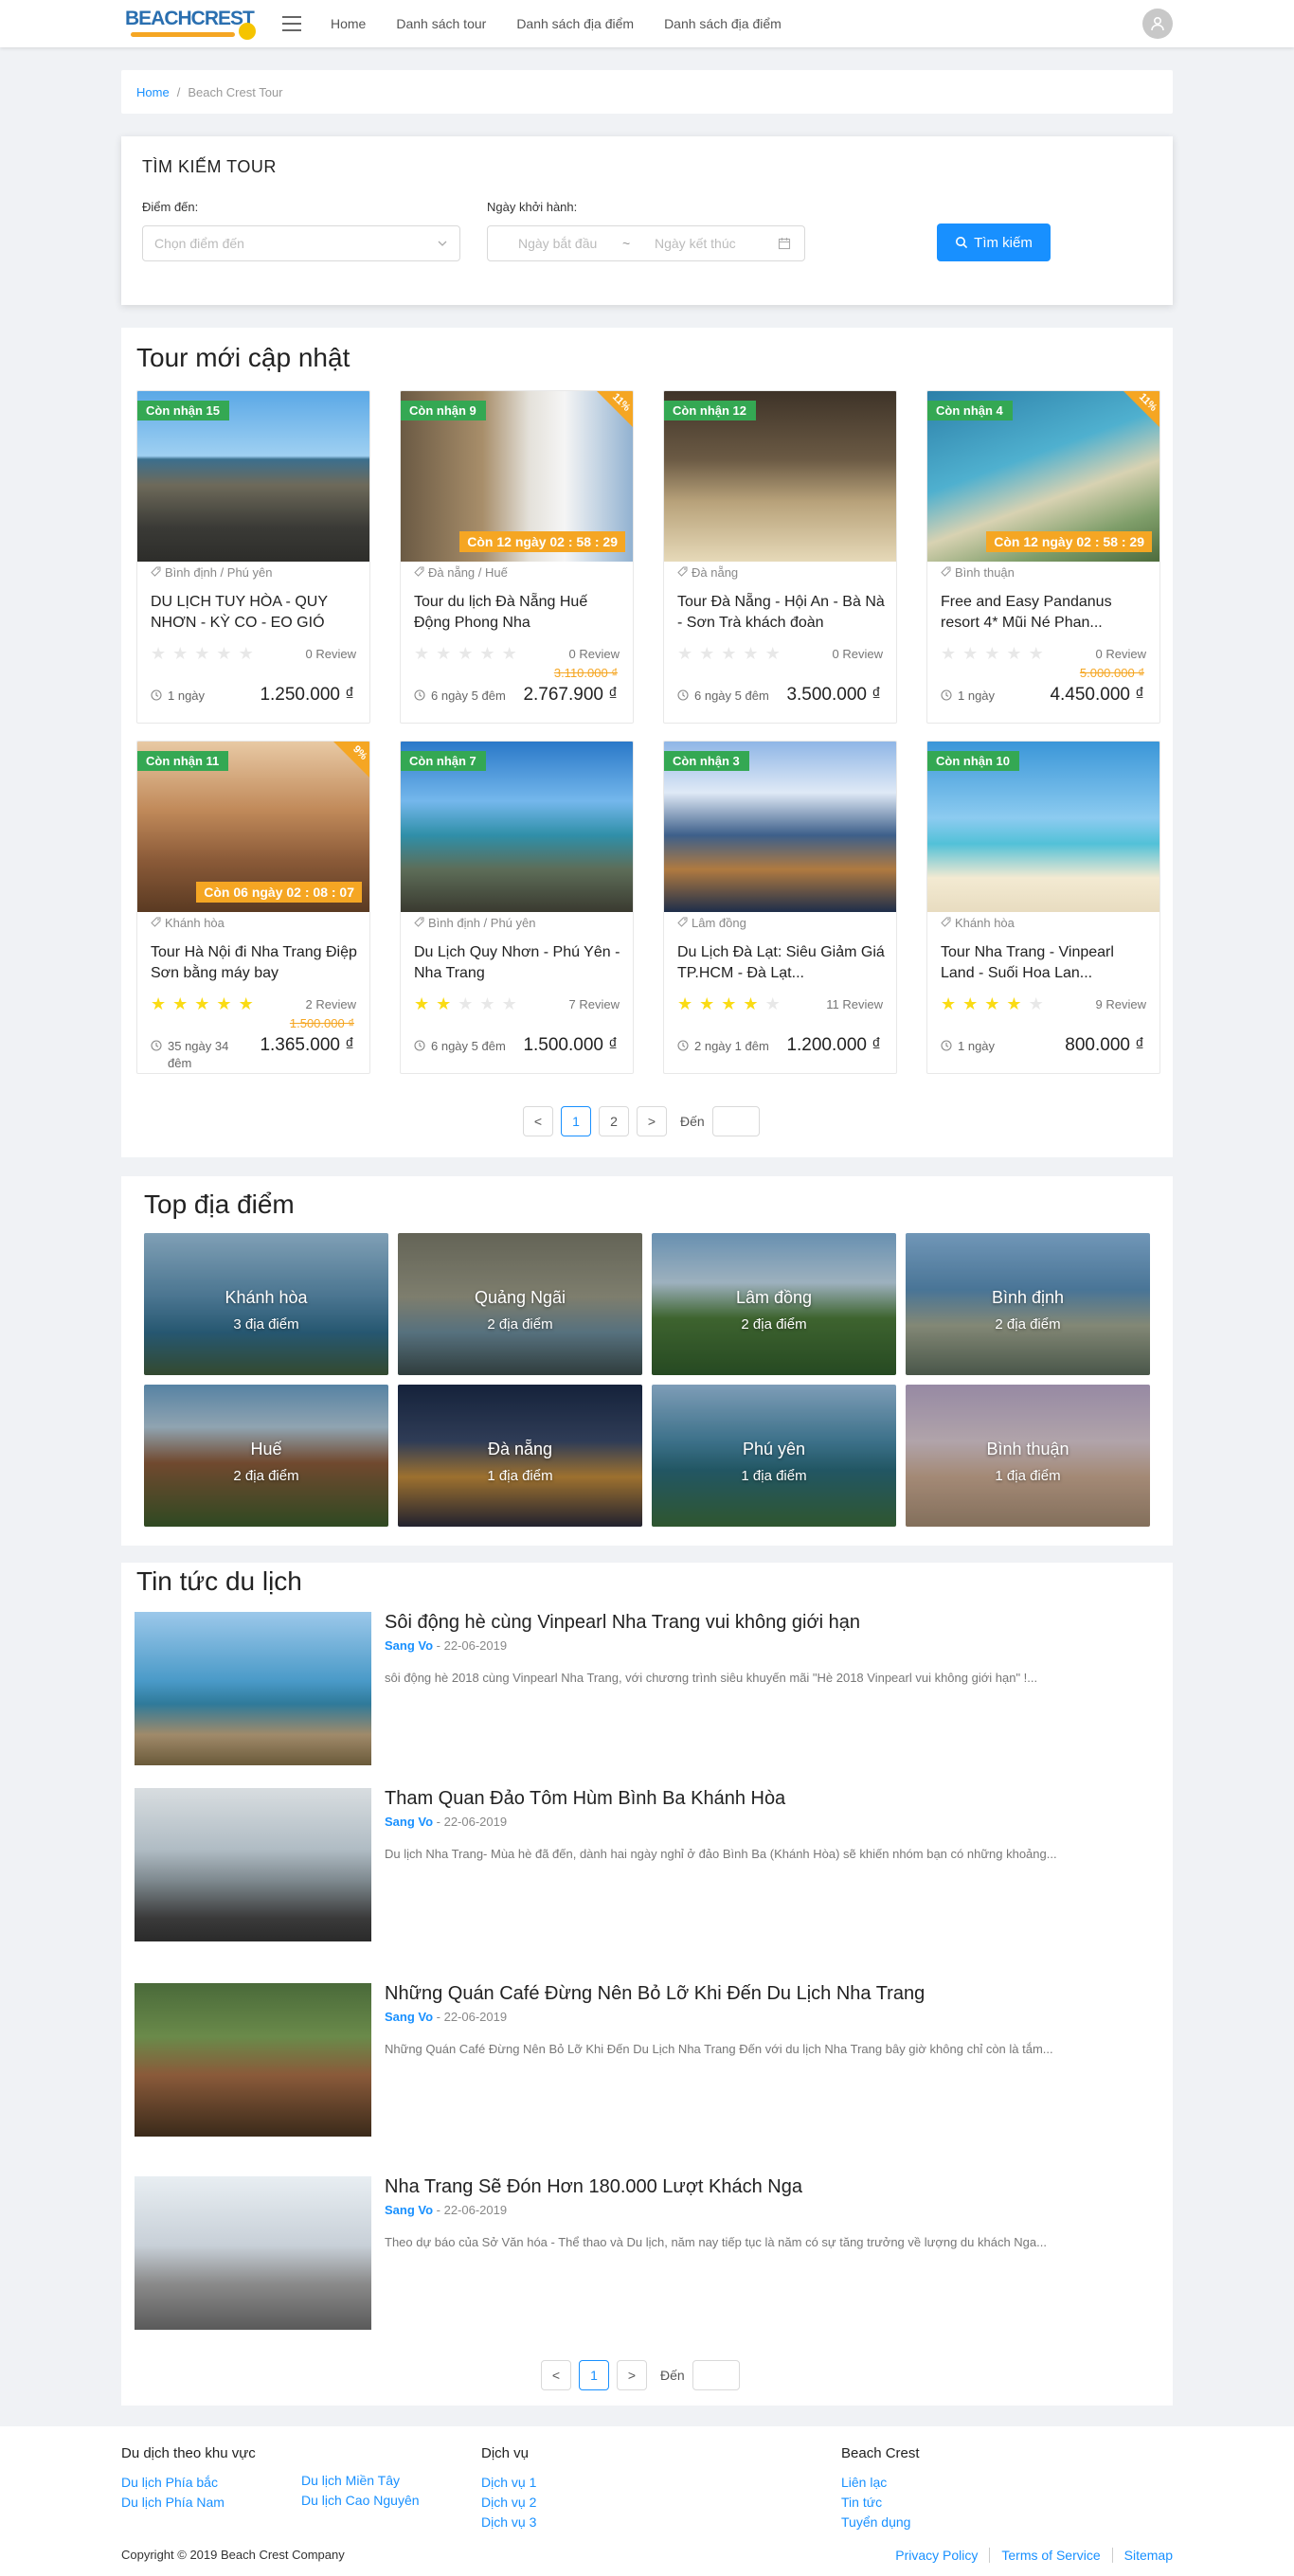  Describe the element at coordinates (880, 2453) in the screenshot. I see `footer-company-title: Beach Crest` at that location.